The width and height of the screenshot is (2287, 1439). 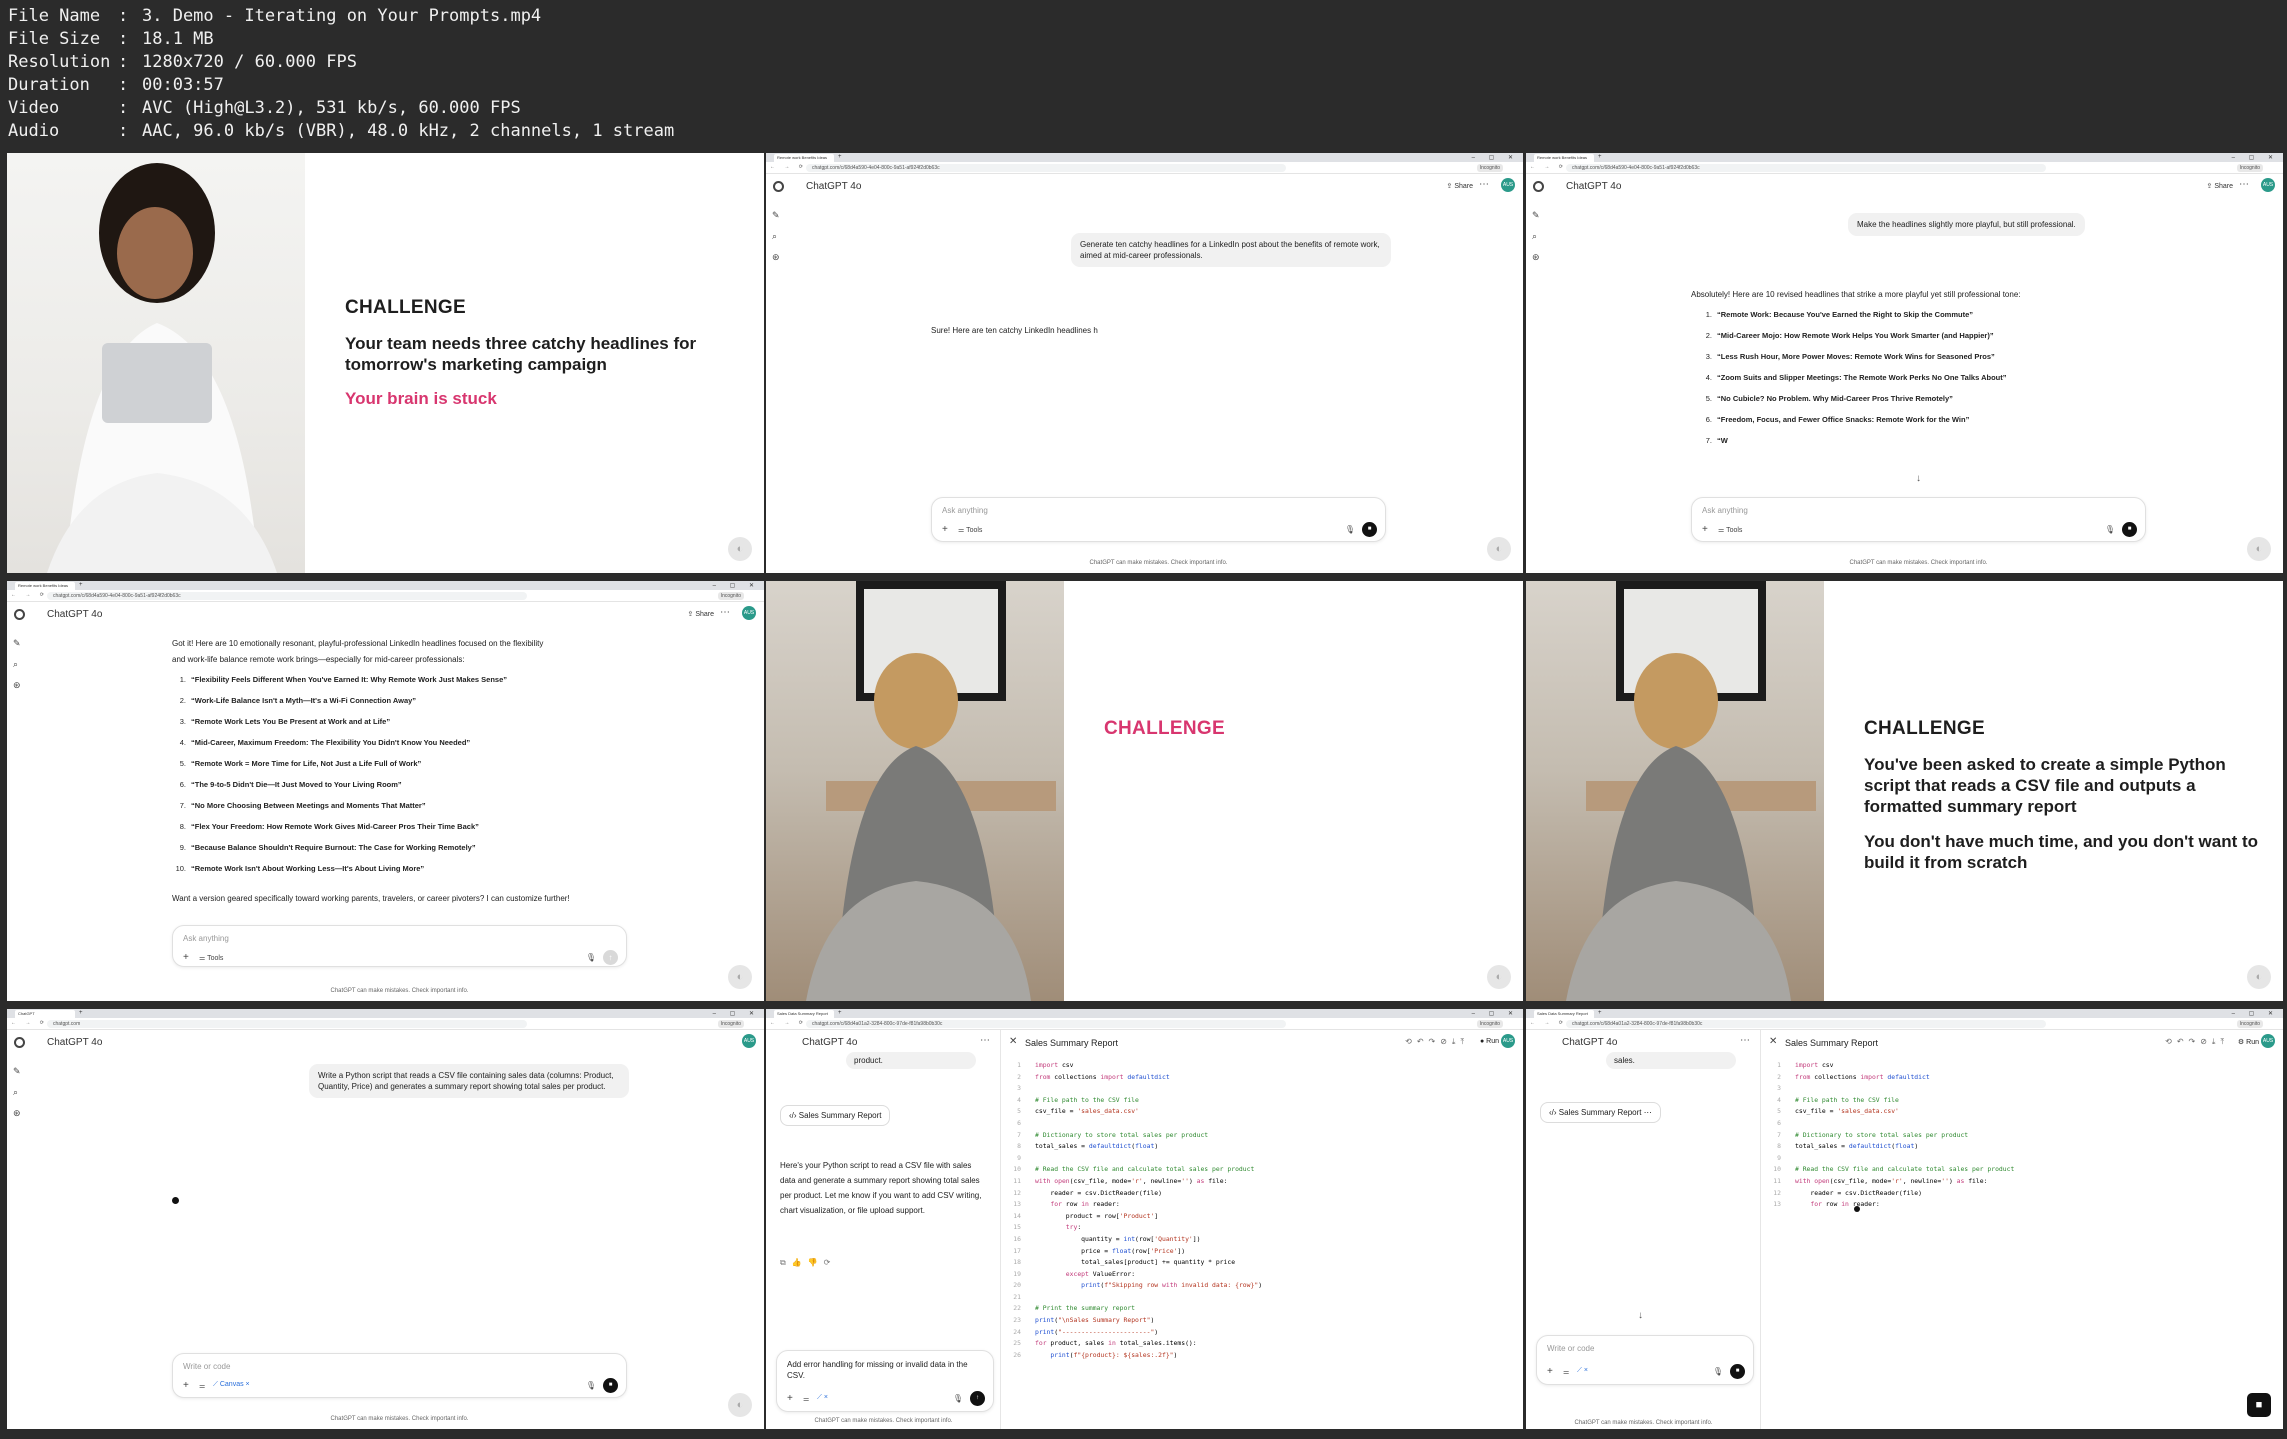 What do you see at coordinates (1489, 1041) in the screenshot?
I see `run-button: ● Run` at bounding box center [1489, 1041].